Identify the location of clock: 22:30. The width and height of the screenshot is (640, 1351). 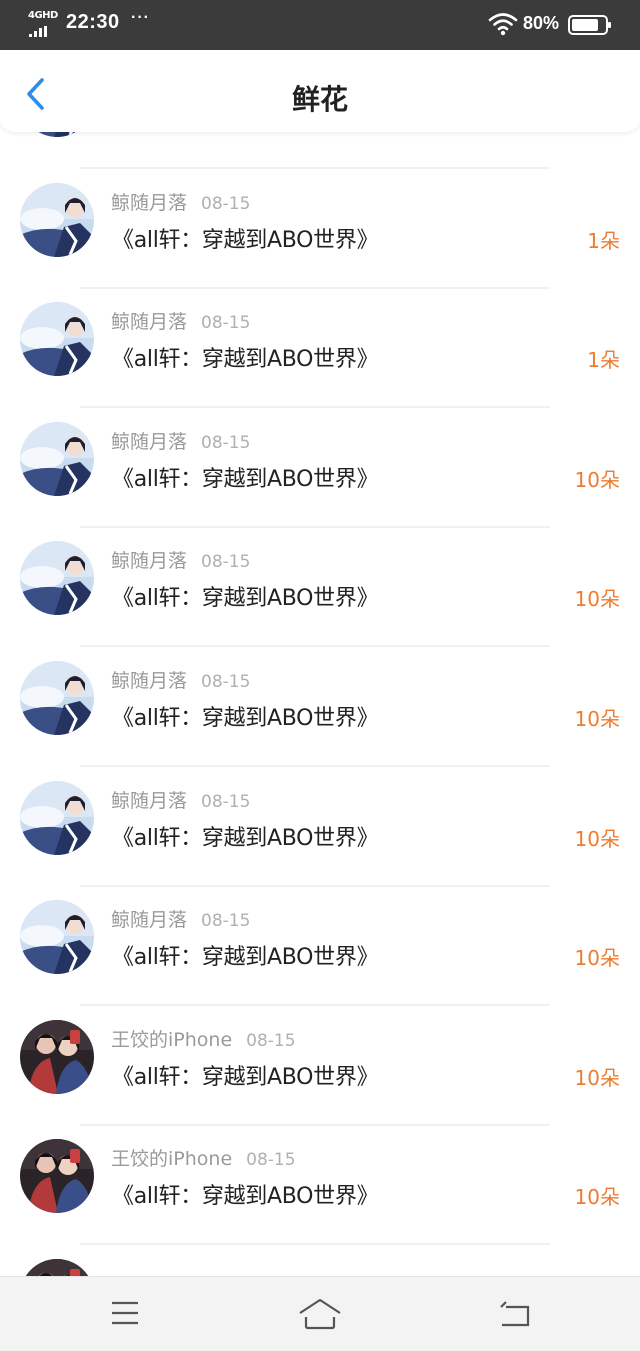
(93, 22).